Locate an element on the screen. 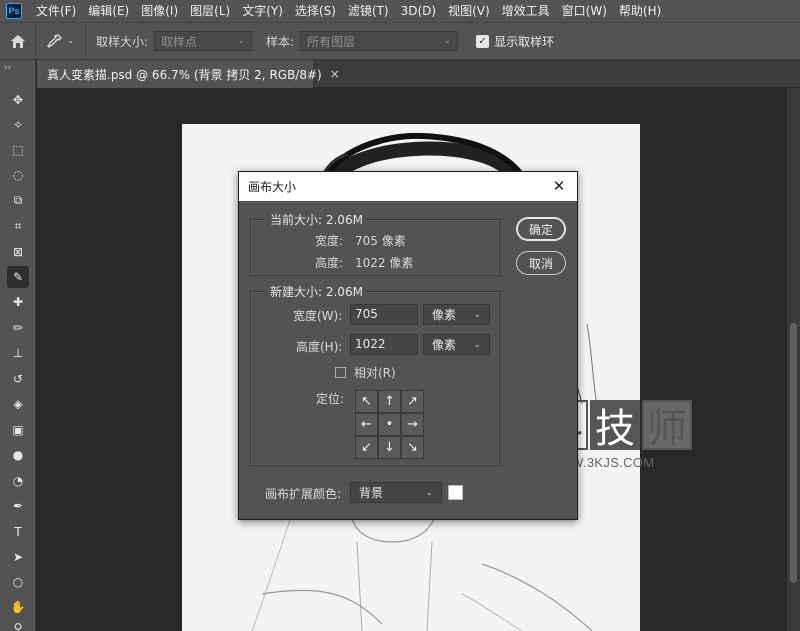  document-tab: 真人变素描.psd @ 66.7% (背景 拷贝 2, RGB/8#) × is located at coordinates (188, 74).